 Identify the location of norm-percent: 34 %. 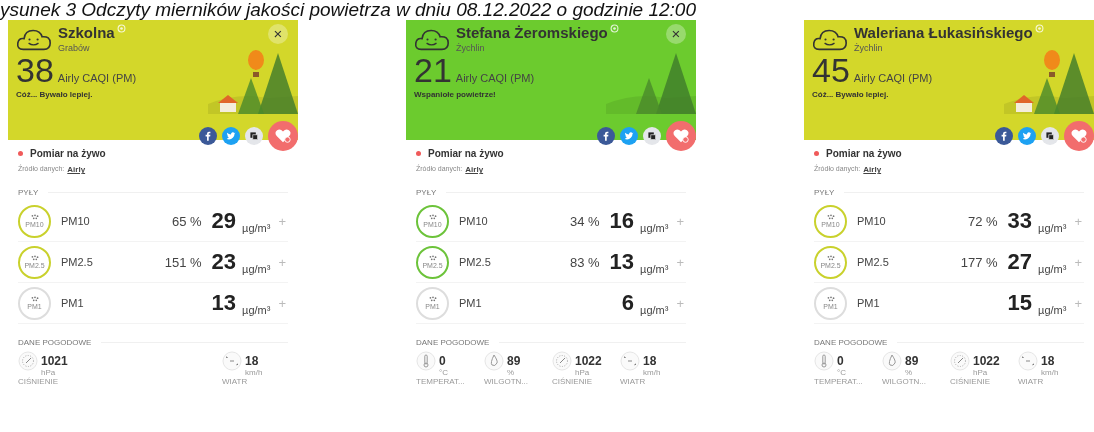
(584, 221).